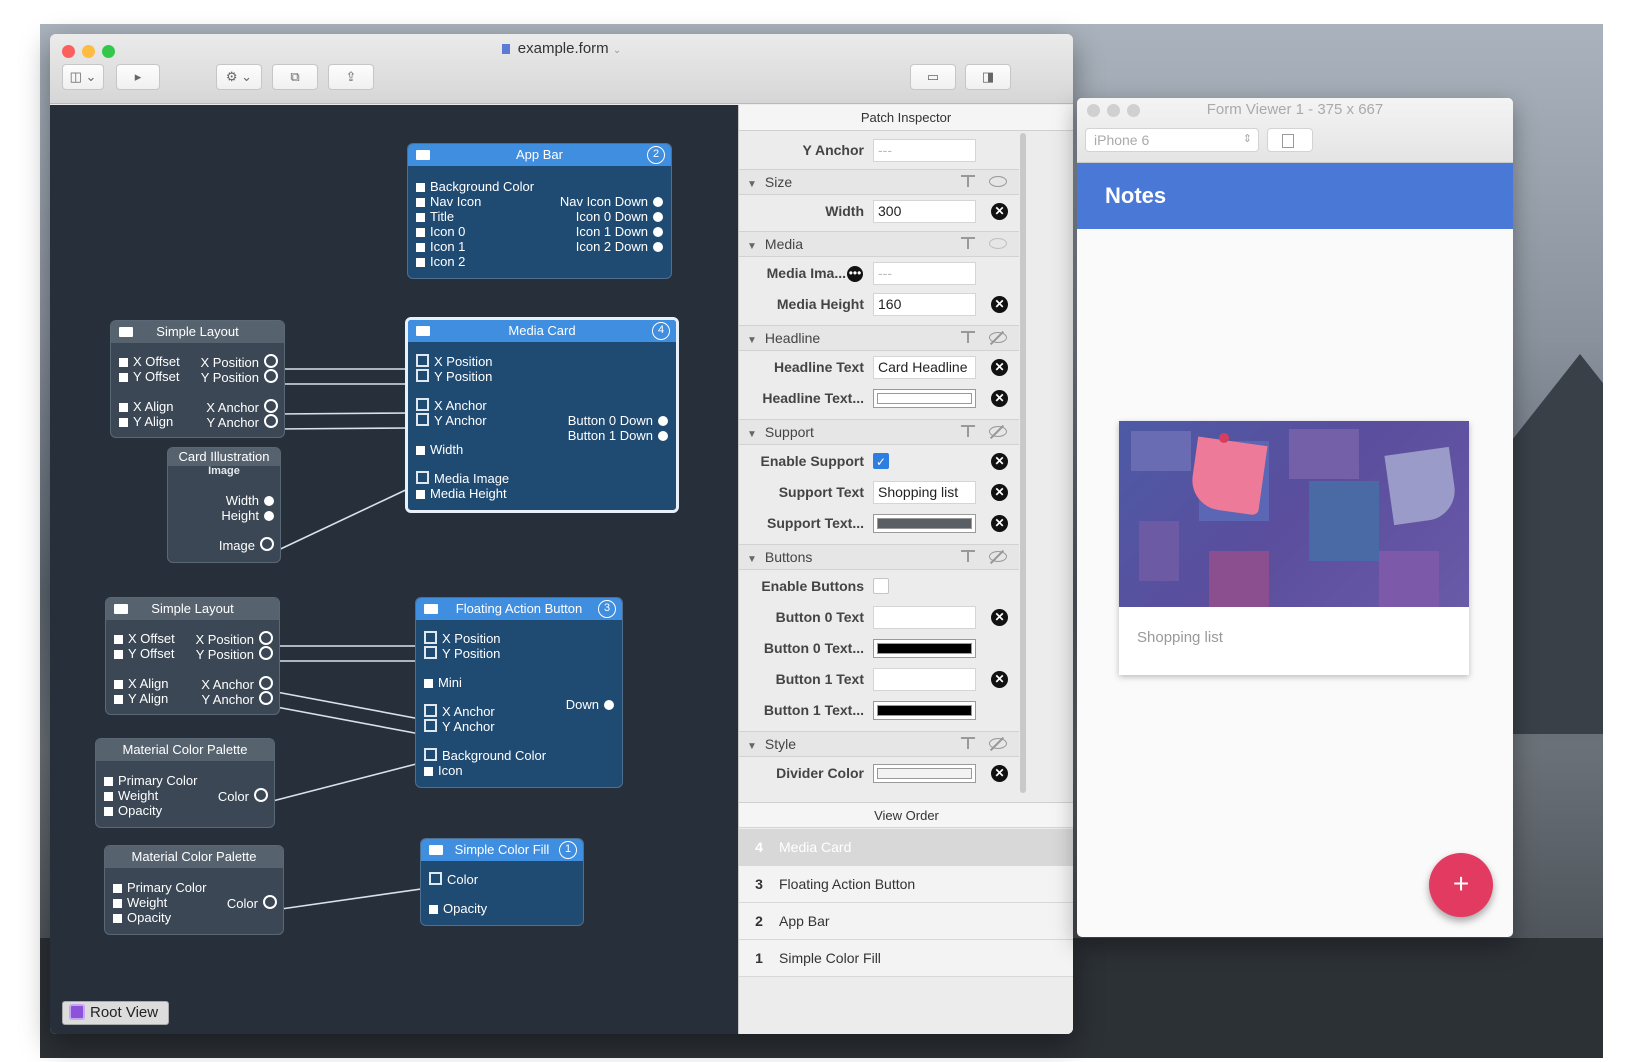 This screenshot has width=1643, height=1062. Describe the element at coordinates (242, 422) in the screenshot. I see `output-port: Y Anchor` at that location.